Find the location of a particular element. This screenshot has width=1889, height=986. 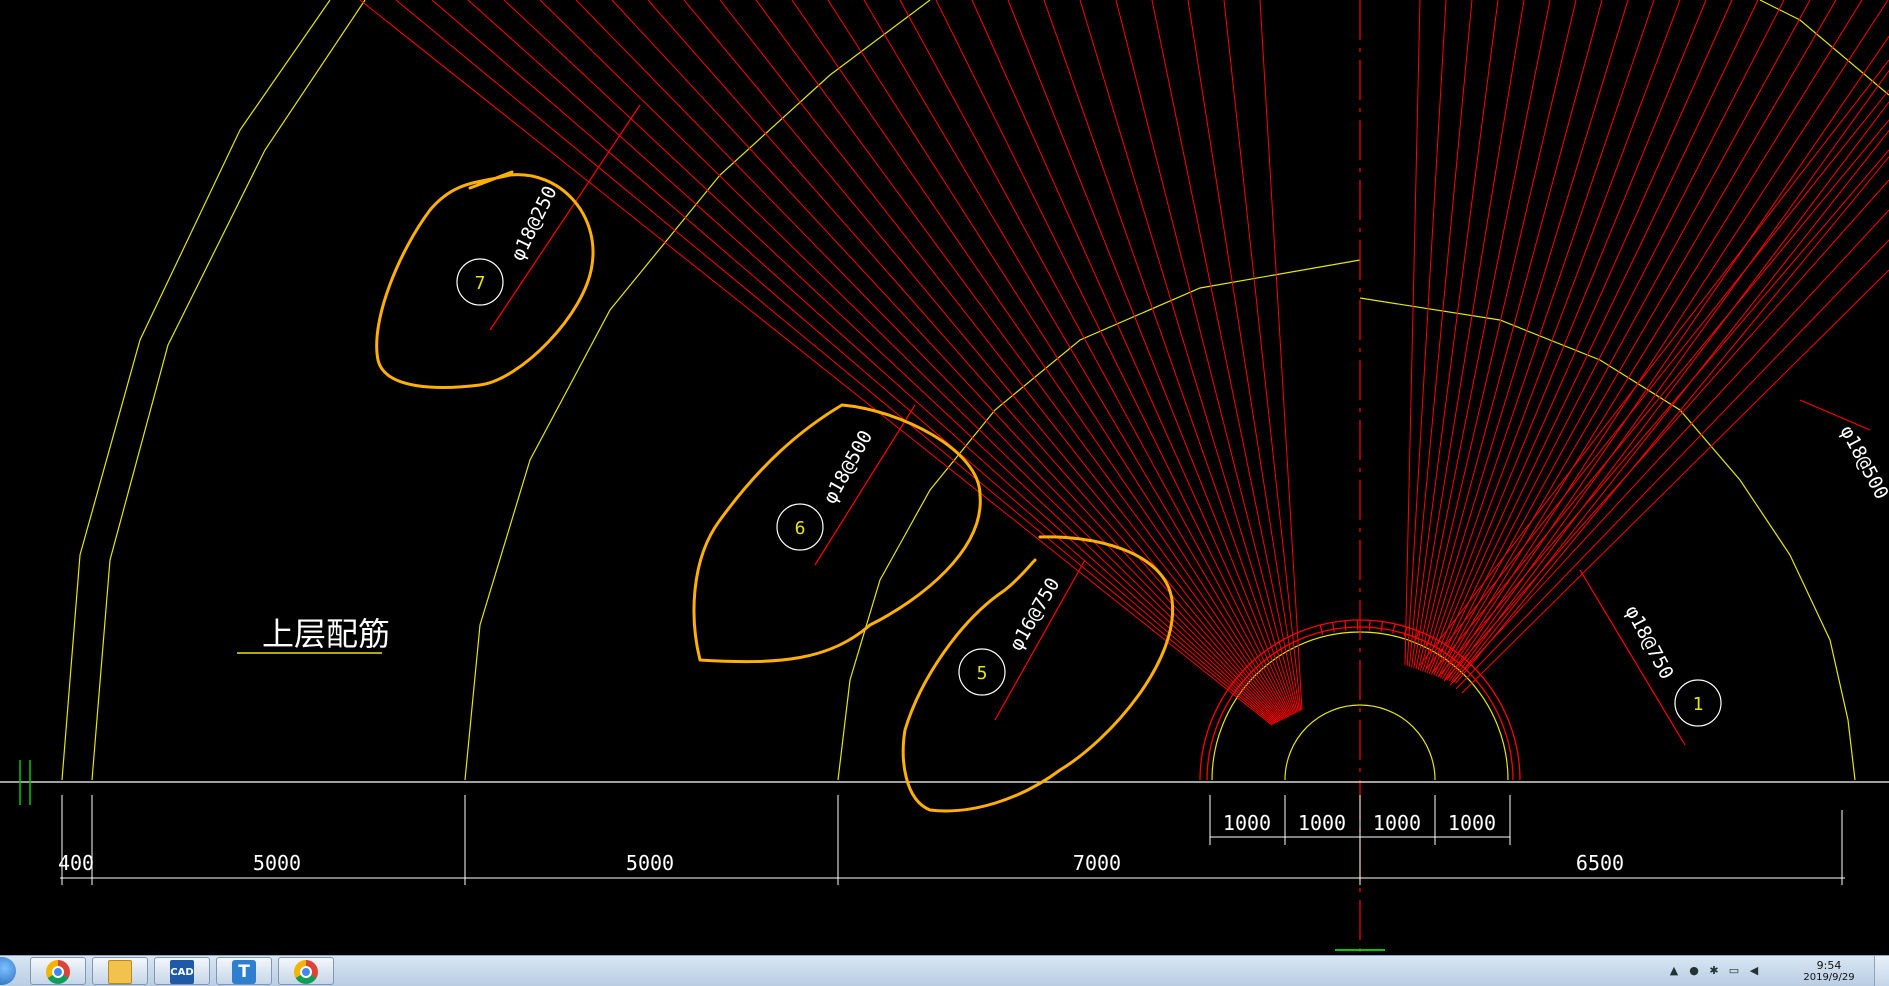

volume-icon: ◀ is located at coordinates (1754, 971).